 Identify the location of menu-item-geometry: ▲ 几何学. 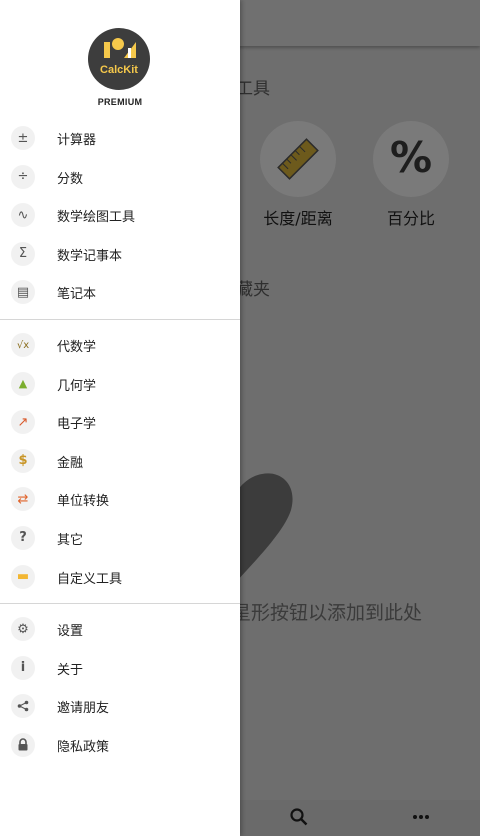
(120, 384).